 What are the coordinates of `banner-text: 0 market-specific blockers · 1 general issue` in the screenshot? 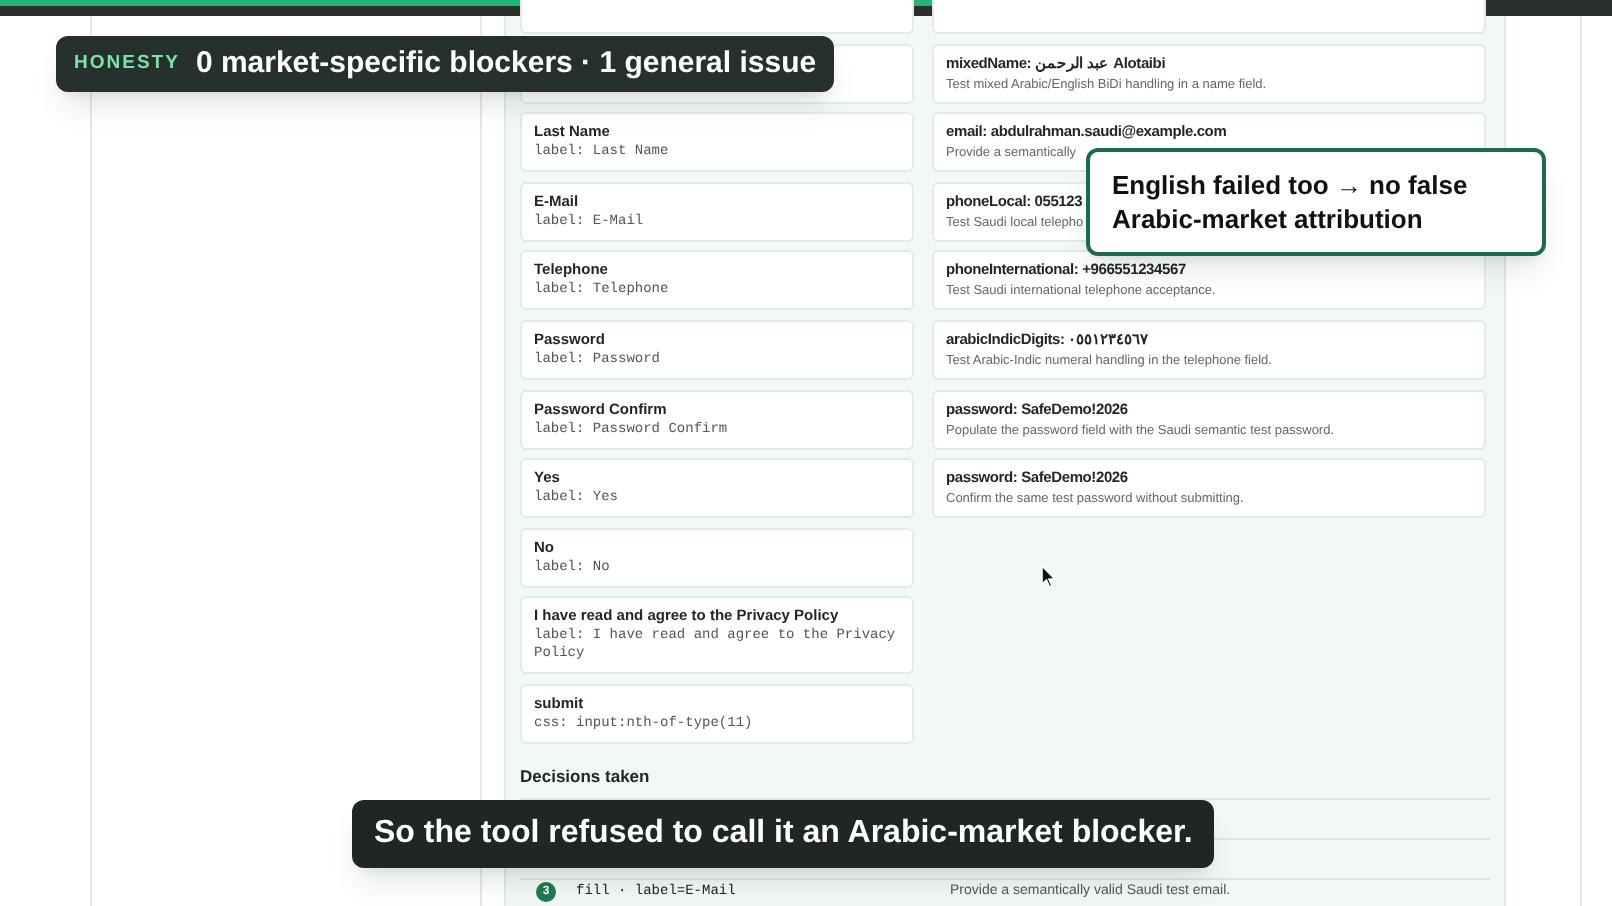 It's located at (506, 63).